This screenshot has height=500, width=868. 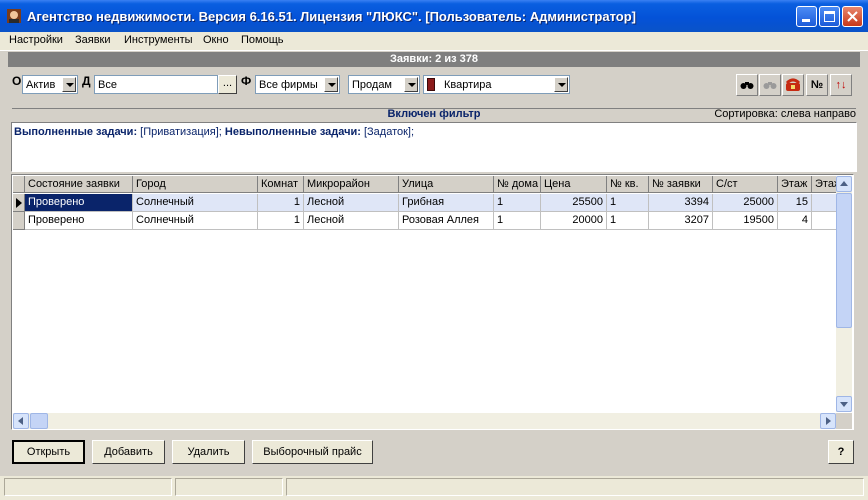 What do you see at coordinates (107, 85) in the screenshot?
I see `d-input-value: Все` at bounding box center [107, 85].